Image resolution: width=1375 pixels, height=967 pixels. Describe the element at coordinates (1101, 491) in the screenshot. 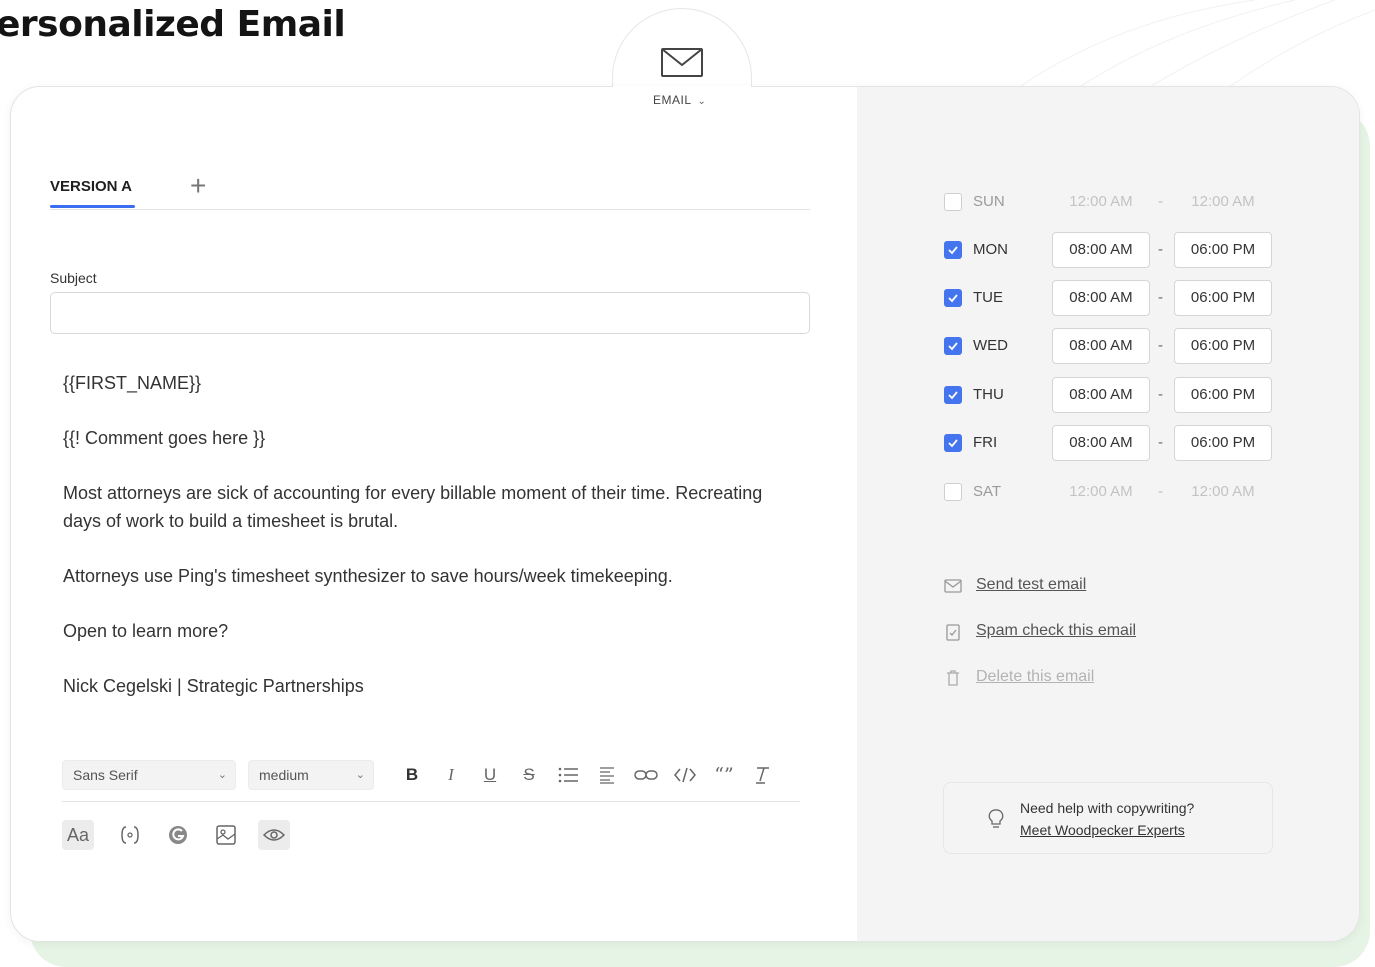

I see `time-from-sat: 12:00 AM` at that location.